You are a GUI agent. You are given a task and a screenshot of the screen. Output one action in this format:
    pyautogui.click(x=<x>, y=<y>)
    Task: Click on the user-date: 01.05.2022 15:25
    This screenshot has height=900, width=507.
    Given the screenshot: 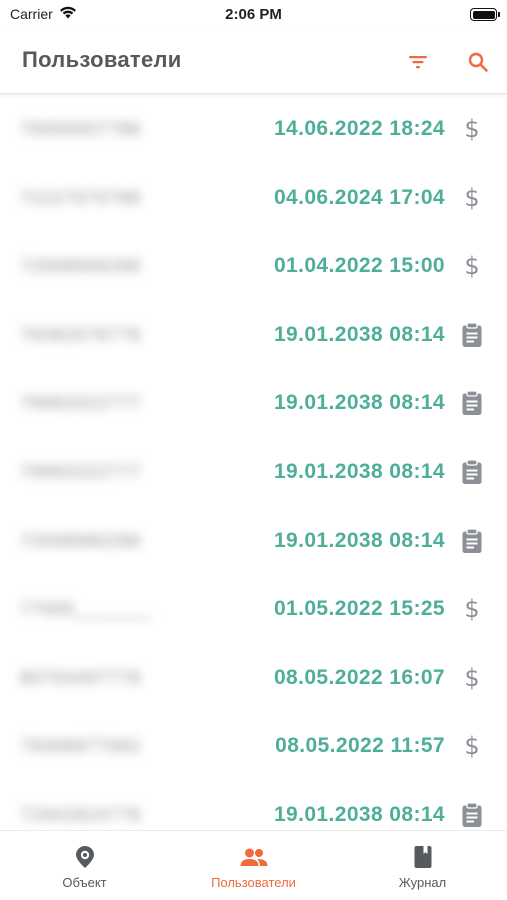 What is the action you would take?
    pyautogui.click(x=359, y=609)
    